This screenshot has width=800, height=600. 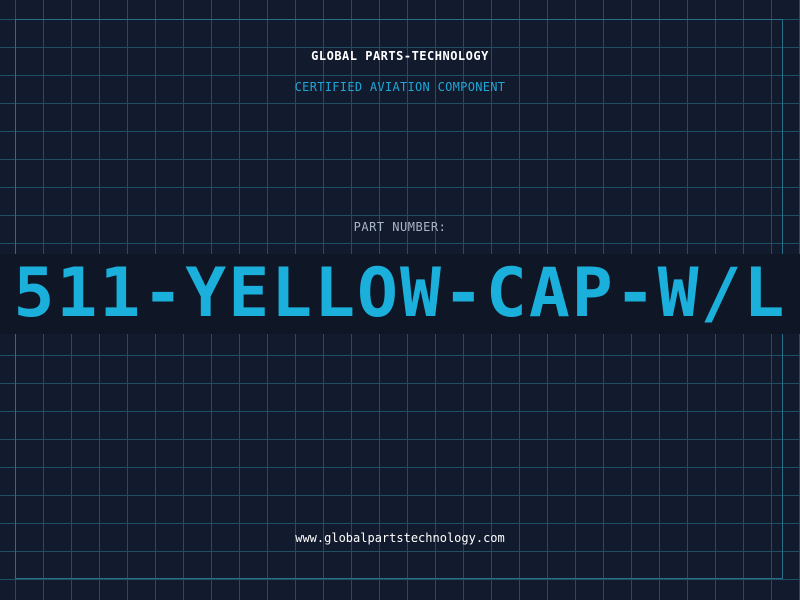 I want to click on part-number-value: 511-YELLOW-CAP-W/L, so click(x=400, y=293).